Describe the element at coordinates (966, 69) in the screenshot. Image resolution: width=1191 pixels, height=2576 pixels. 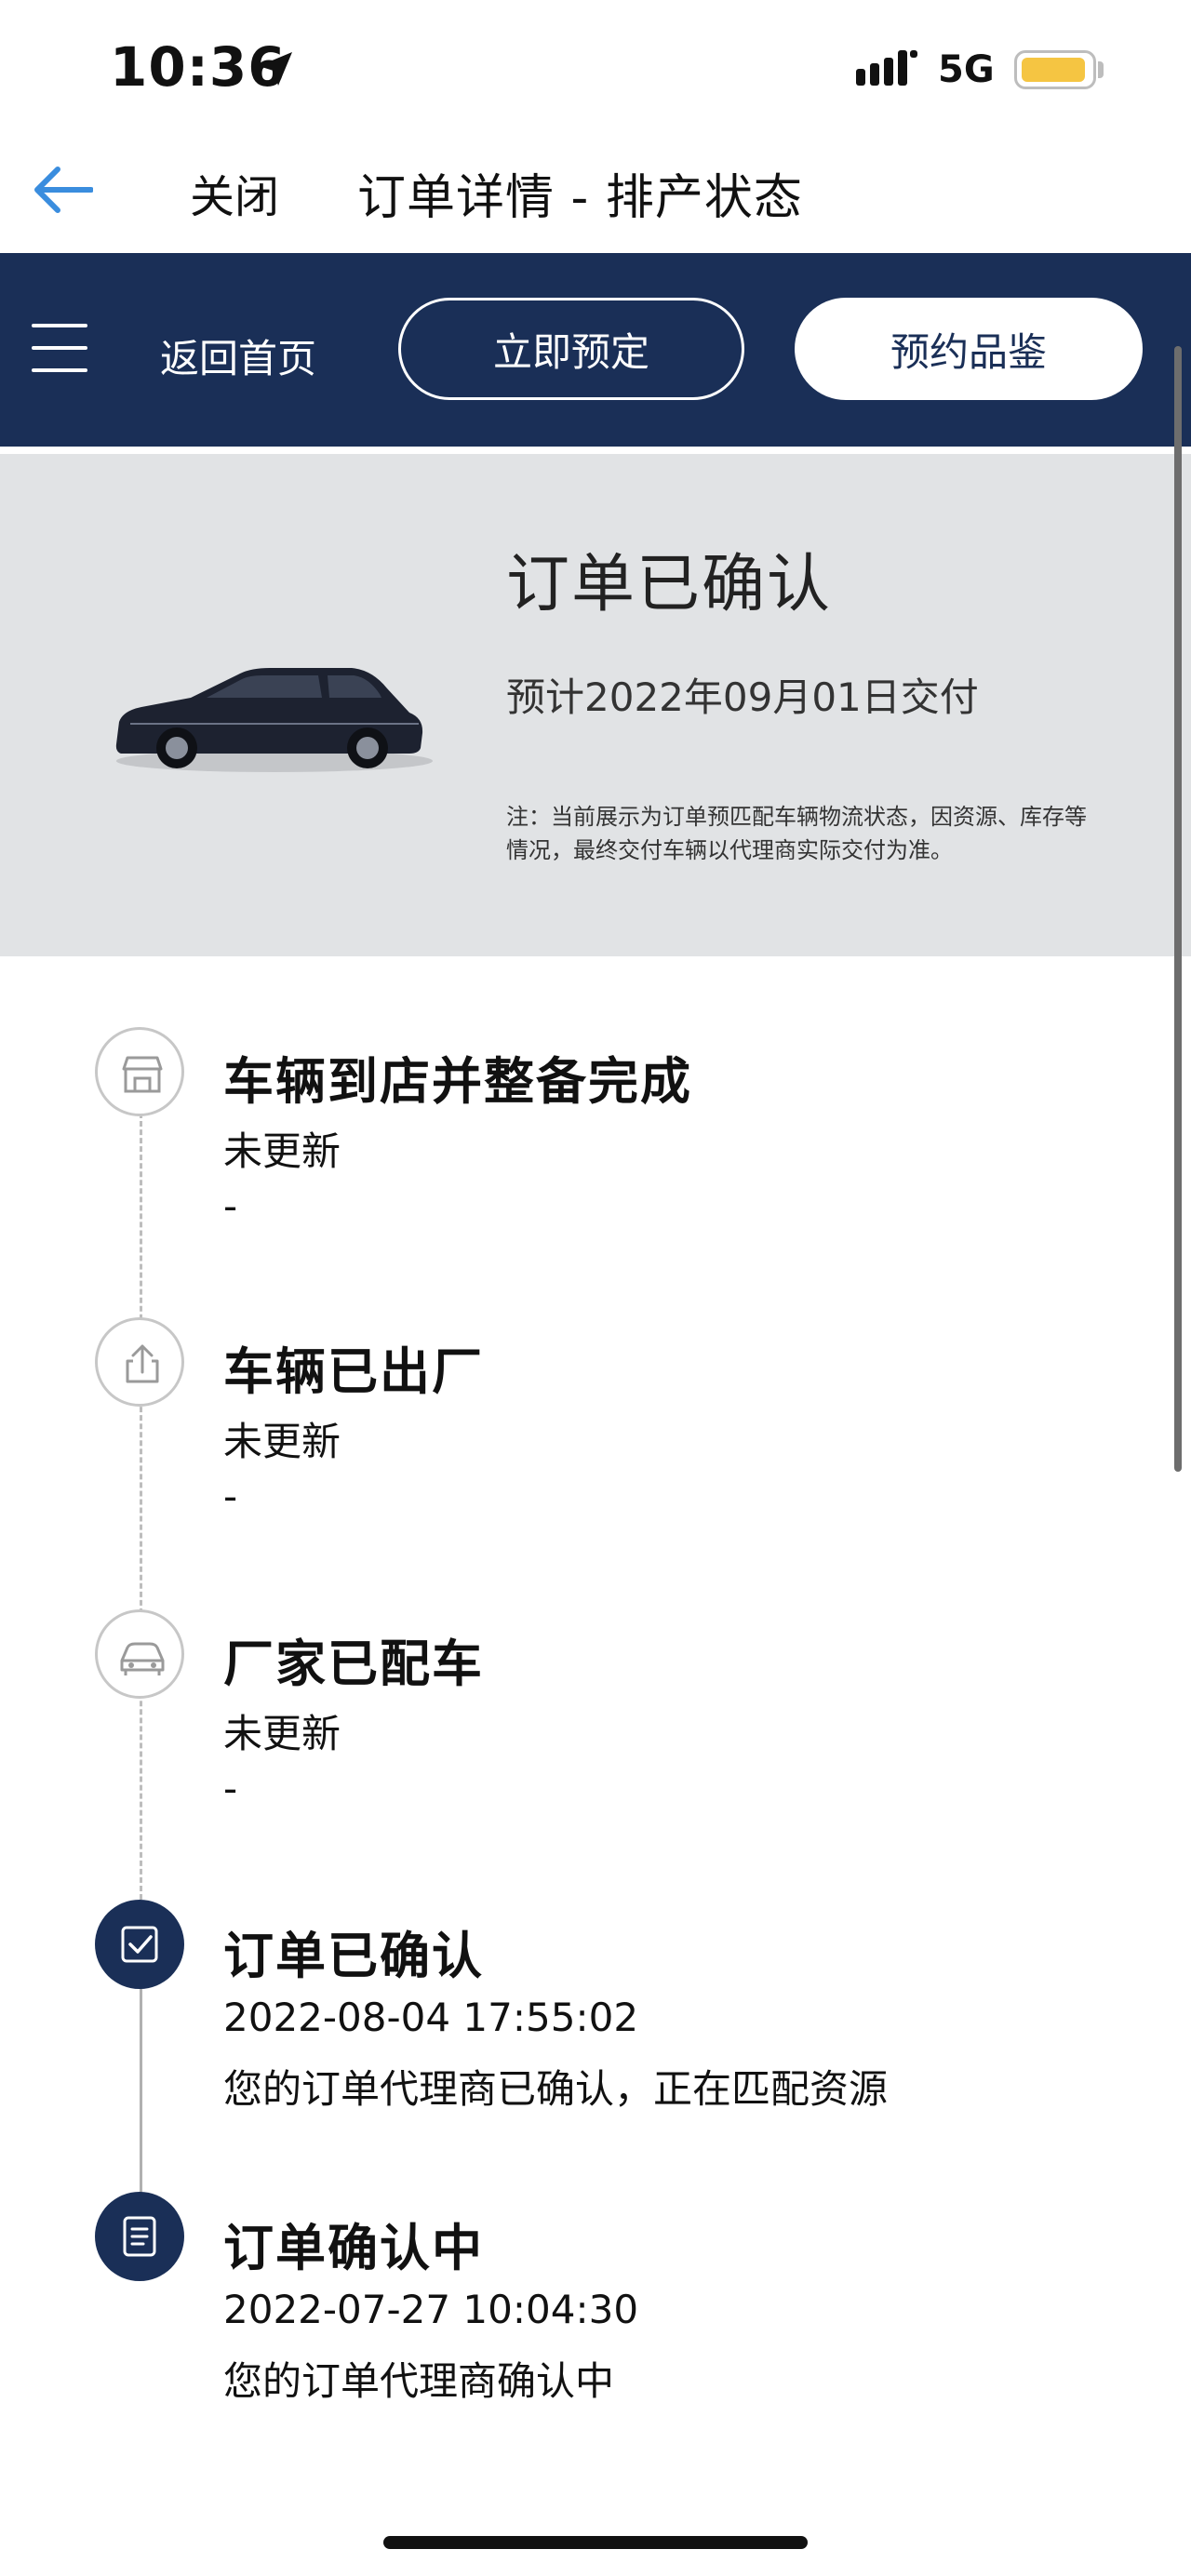
I see `network-label: 5G` at that location.